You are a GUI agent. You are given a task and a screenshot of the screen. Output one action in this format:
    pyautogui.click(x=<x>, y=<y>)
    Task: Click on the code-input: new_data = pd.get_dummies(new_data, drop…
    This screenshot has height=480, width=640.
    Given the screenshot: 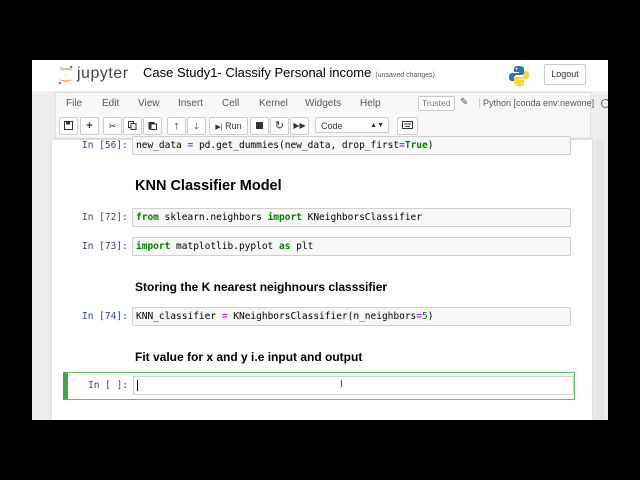 What is the action you would take?
    pyautogui.click(x=351, y=145)
    